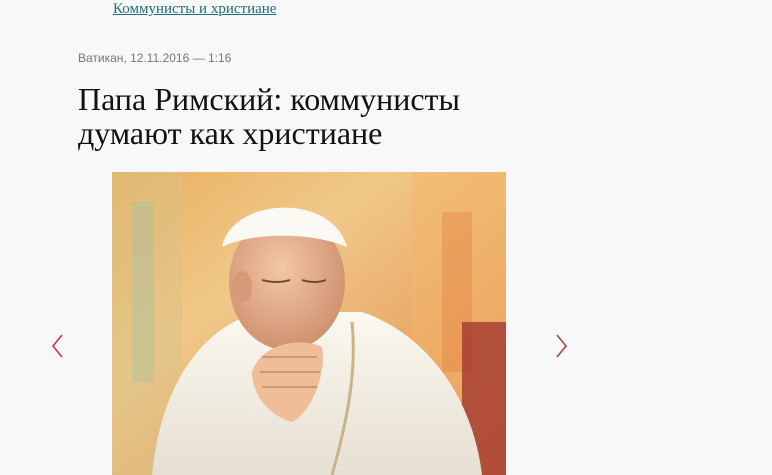 The width and height of the screenshot is (772, 475). I want to click on chevron-right-icon, so click(562, 346).